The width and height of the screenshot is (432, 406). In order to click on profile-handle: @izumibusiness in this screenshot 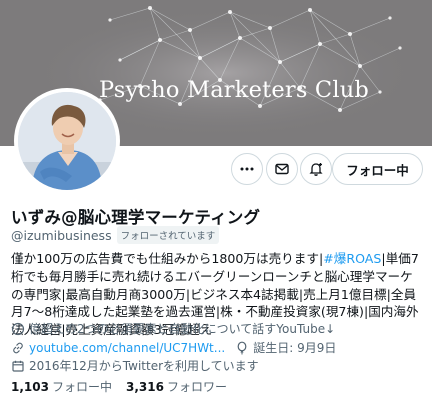, I will do `click(61, 235)`.